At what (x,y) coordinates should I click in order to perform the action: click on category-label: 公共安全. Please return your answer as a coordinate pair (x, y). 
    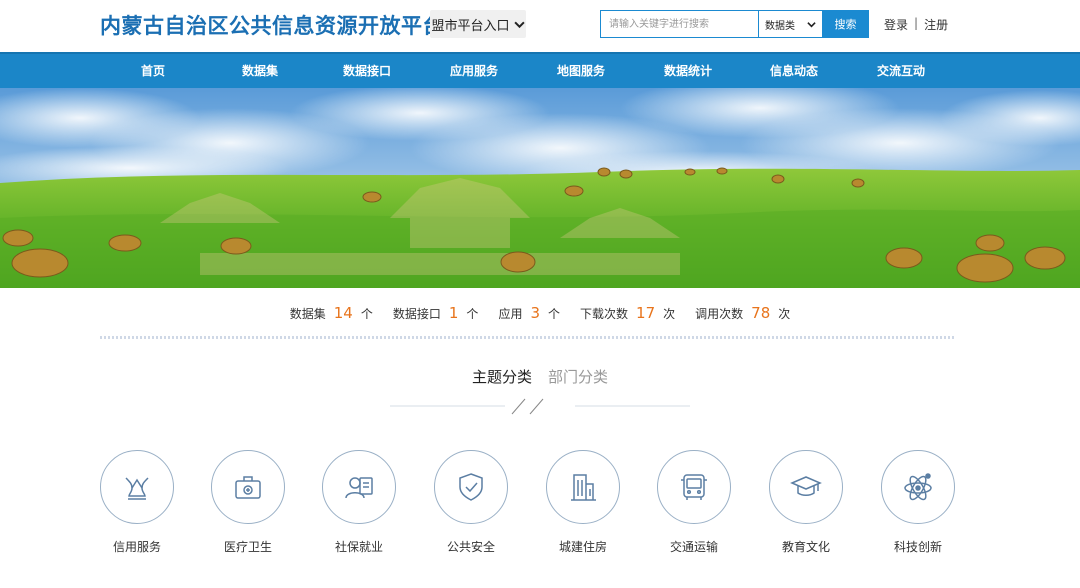
    Looking at the image, I should click on (470, 547).